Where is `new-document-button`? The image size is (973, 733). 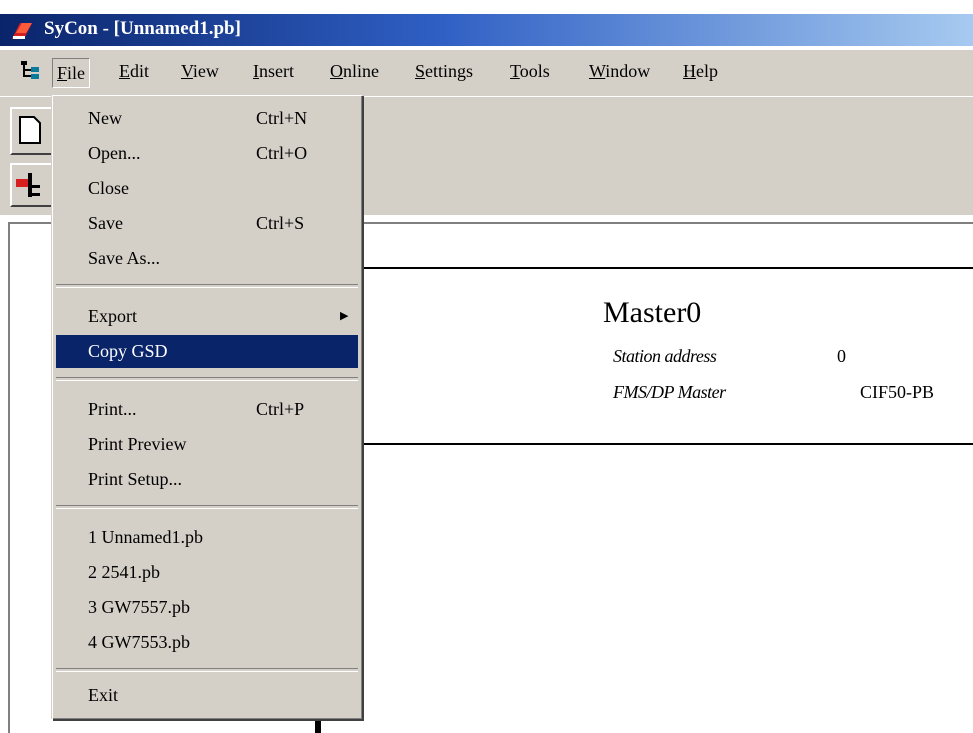 new-document-button is located at coordinates (32, 131).